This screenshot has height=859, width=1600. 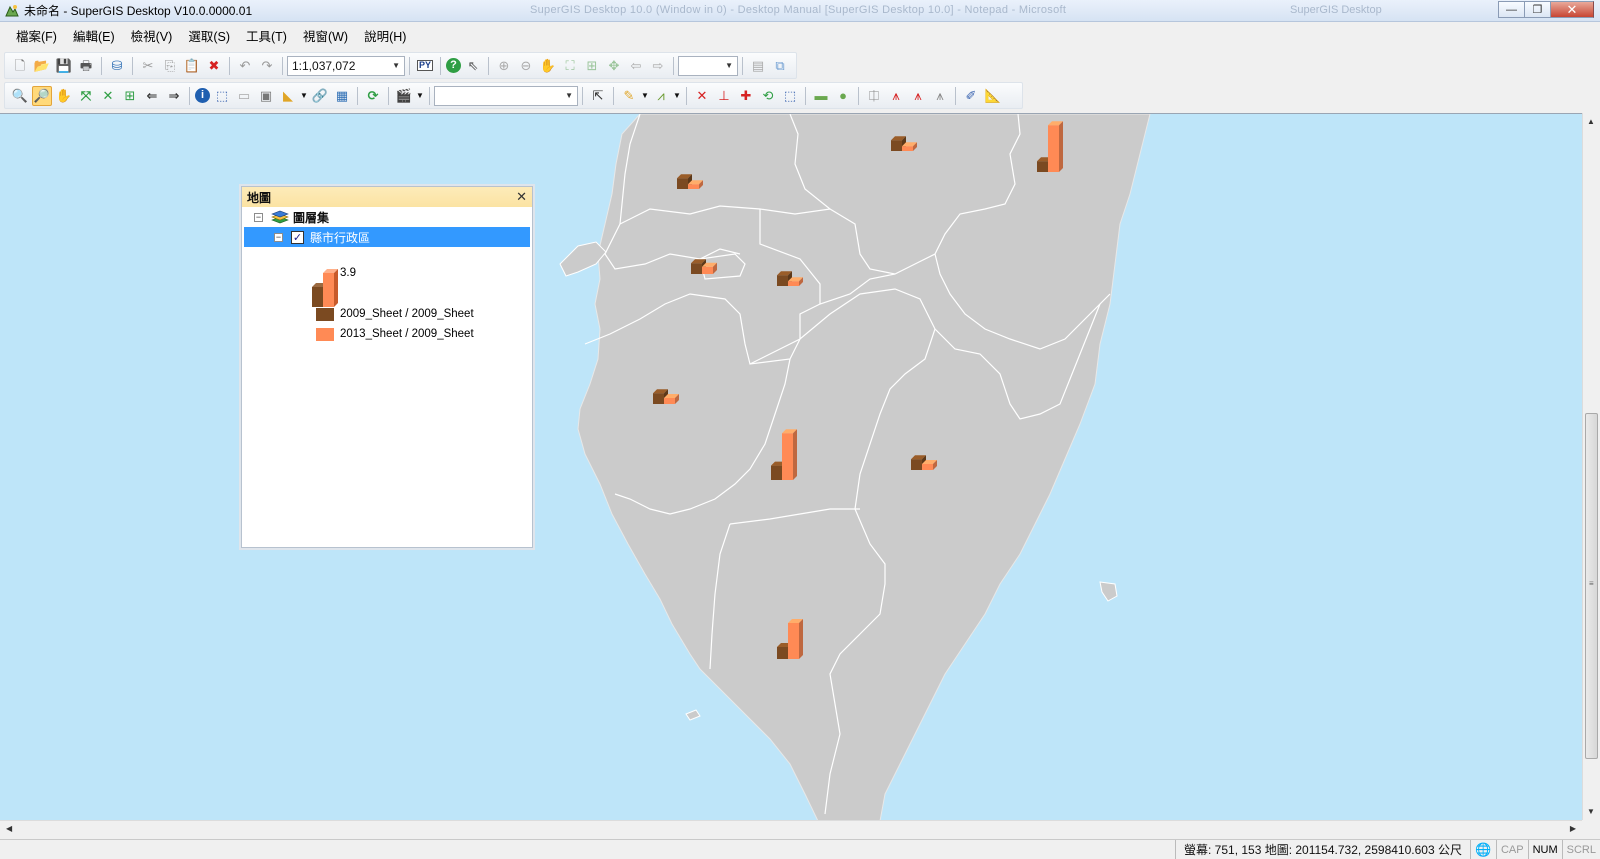 I want to click on rotate-icon: ⟲, so click(x=768, y=96).